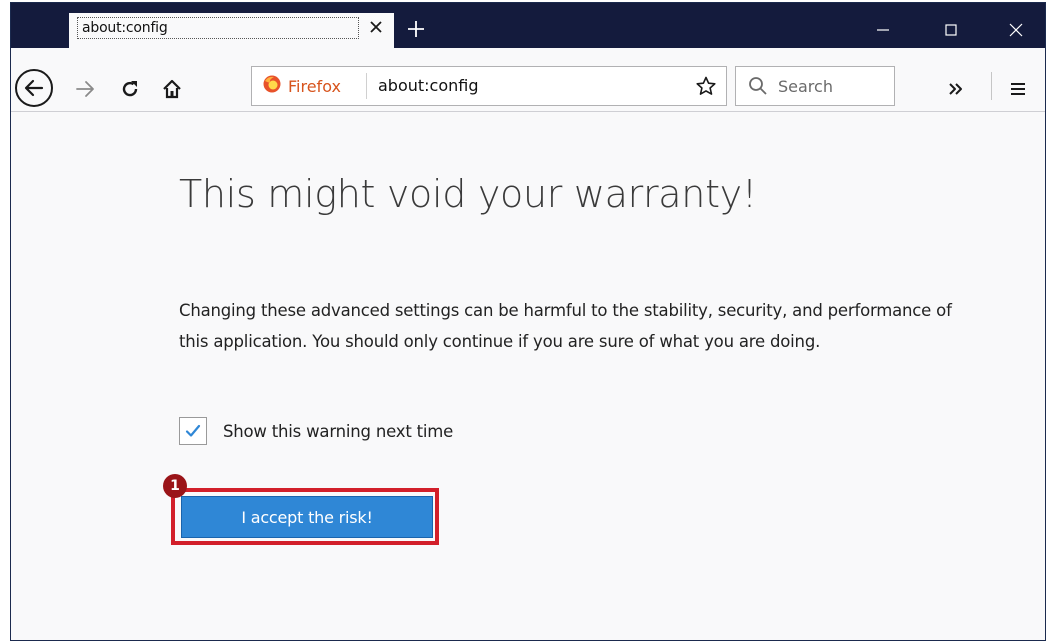  Describe the element at coordinates (706, 86) in the screenshot. I see `bookmark-star-icon` at that location.